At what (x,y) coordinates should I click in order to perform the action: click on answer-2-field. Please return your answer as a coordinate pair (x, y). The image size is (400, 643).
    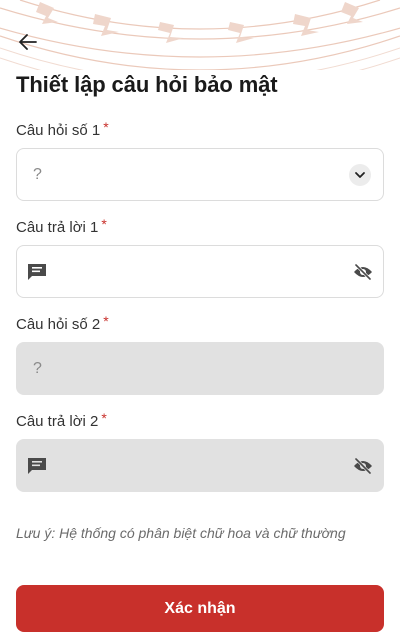
    Looking at the image, I should click on (200, 465).